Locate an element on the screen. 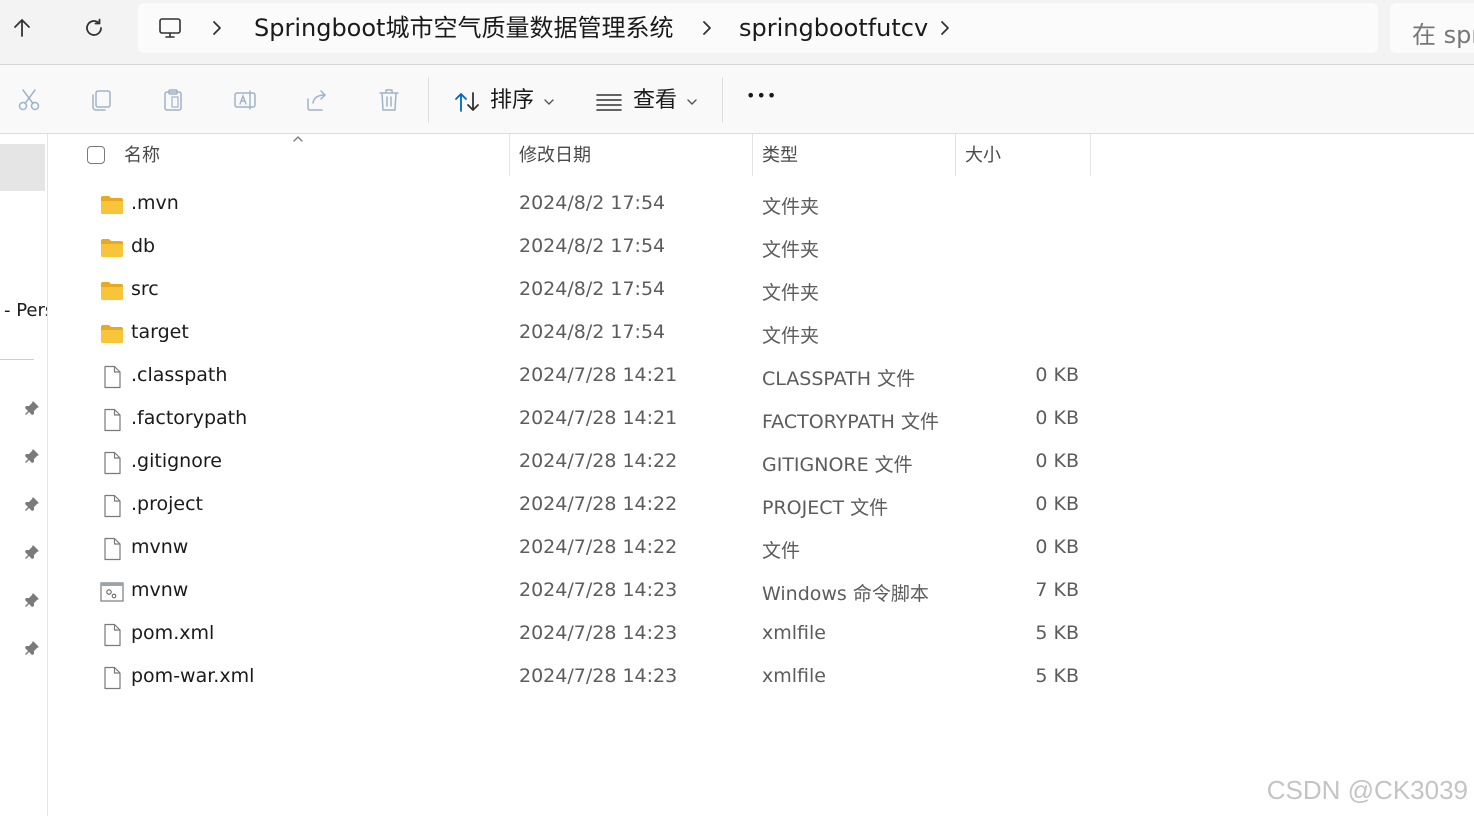 Image resolution: width=1474 pixels, height=816 pixels. trash-icon is located at coordinates (389, 100).